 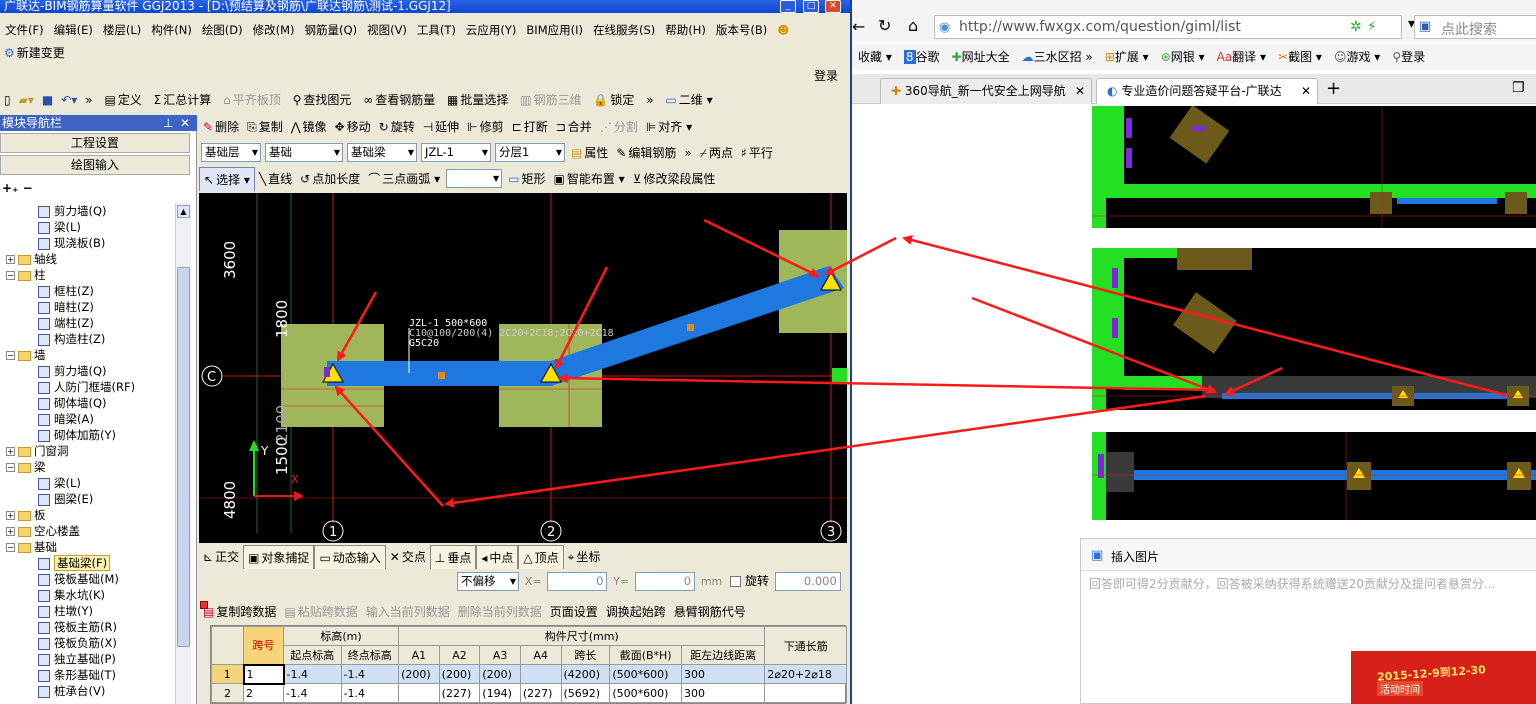 What do you see at coordinates (357, 326) in the screenshot?
I see `arrow-to-support-1-top` at bounding box center [357, 326].